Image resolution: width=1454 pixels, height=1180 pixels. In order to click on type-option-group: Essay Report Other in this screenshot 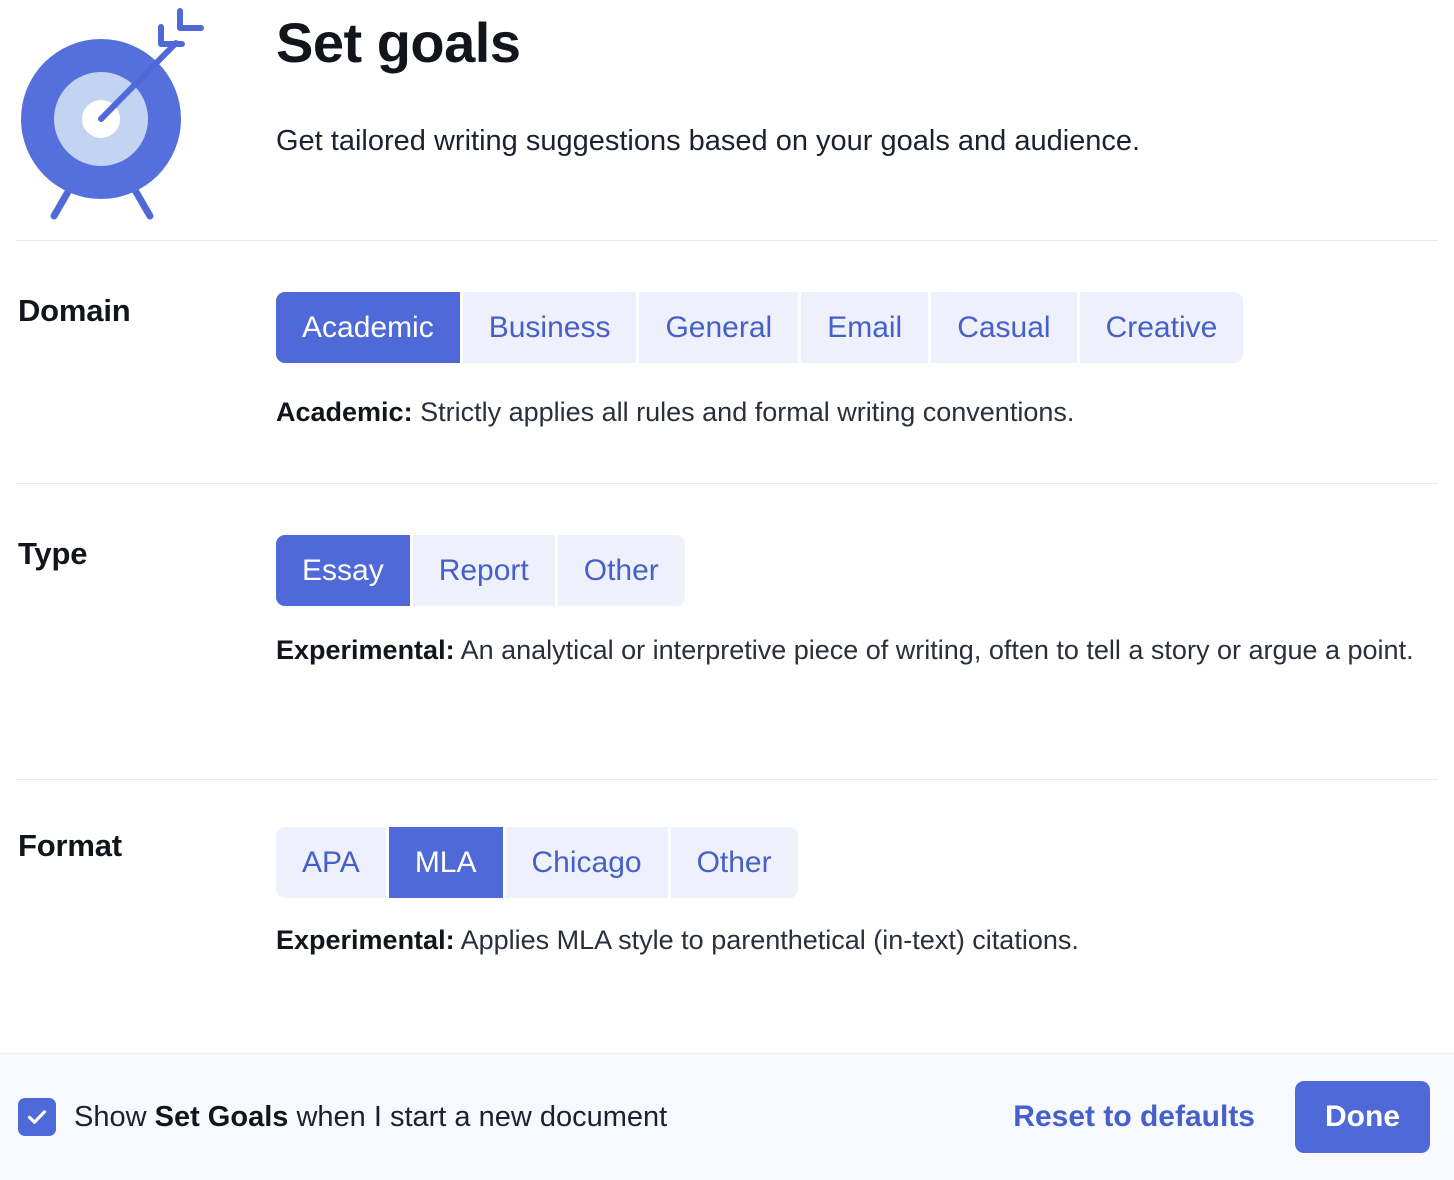, I will do `click(480, 570)`.